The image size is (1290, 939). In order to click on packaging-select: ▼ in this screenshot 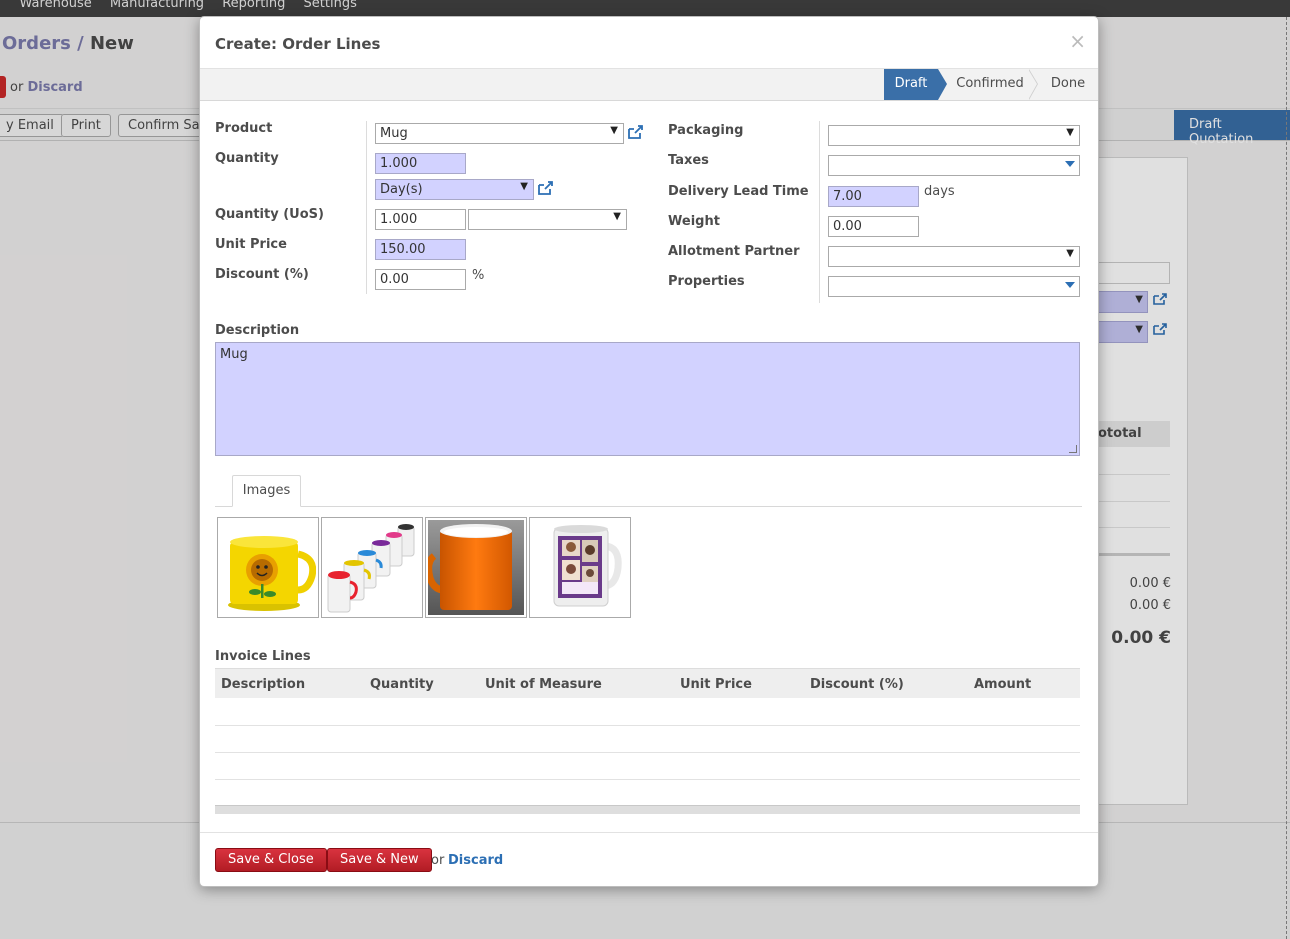, I will do `click(954, 135)`.